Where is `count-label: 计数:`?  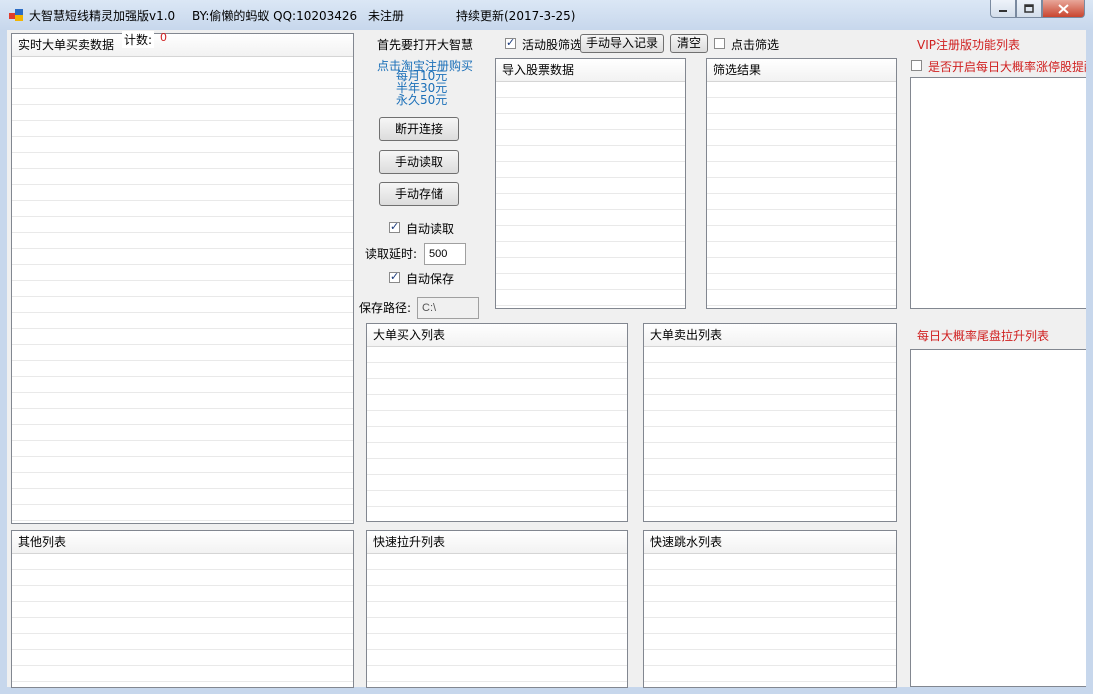 count-label: 计数: is located at coordinates (138, 39).